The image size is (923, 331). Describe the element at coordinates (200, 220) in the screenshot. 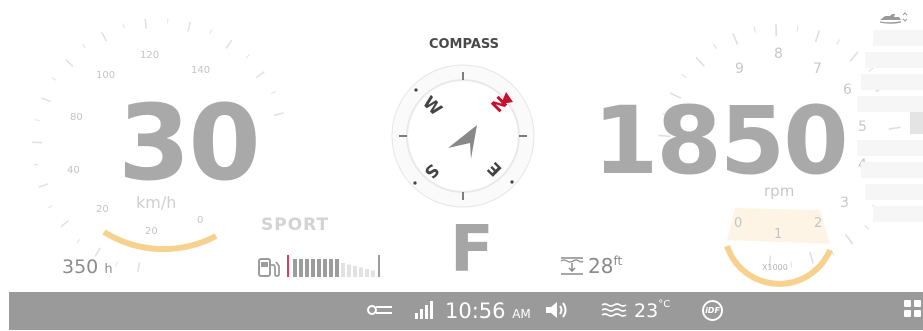

I see `speed-scale-label: 0` at that location.